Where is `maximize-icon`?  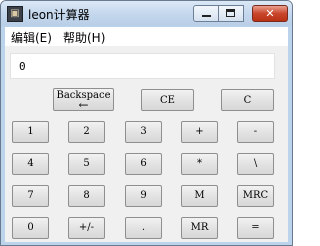 maximize-icon is located at coordinates (230, 13).